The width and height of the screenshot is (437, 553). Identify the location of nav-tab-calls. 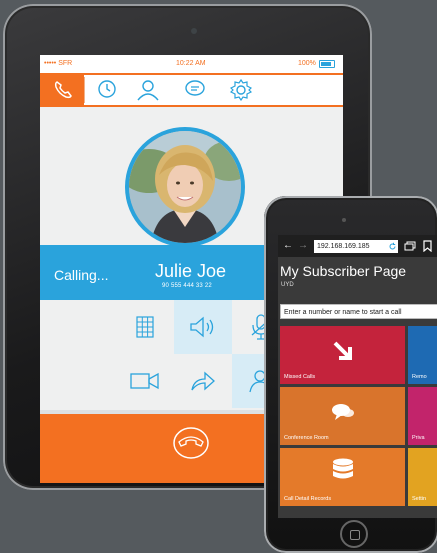
(62, 90).